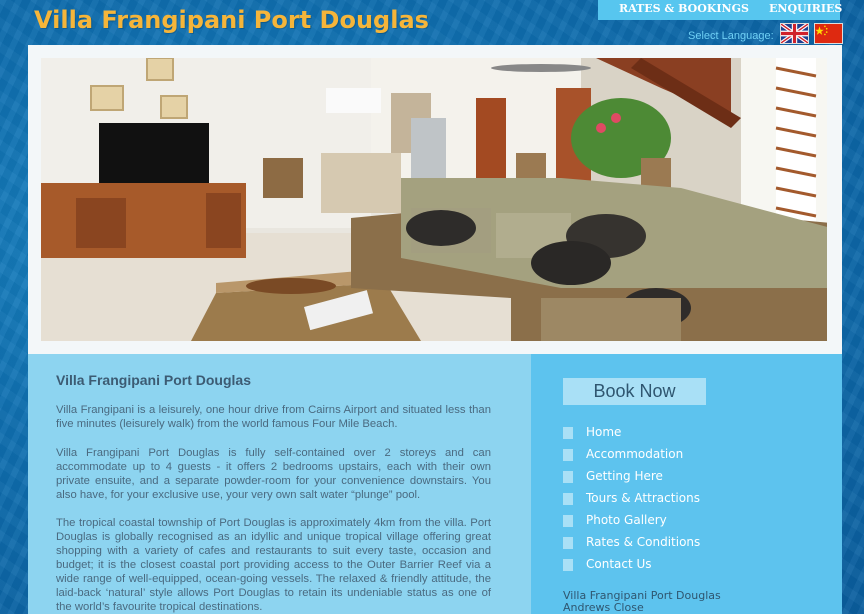 The image size is (864, 614). What do you see at coordinates (624, 476) in the screenshot?
I see `menu-item-label: Getting Here` at bounding box center [624, 476].